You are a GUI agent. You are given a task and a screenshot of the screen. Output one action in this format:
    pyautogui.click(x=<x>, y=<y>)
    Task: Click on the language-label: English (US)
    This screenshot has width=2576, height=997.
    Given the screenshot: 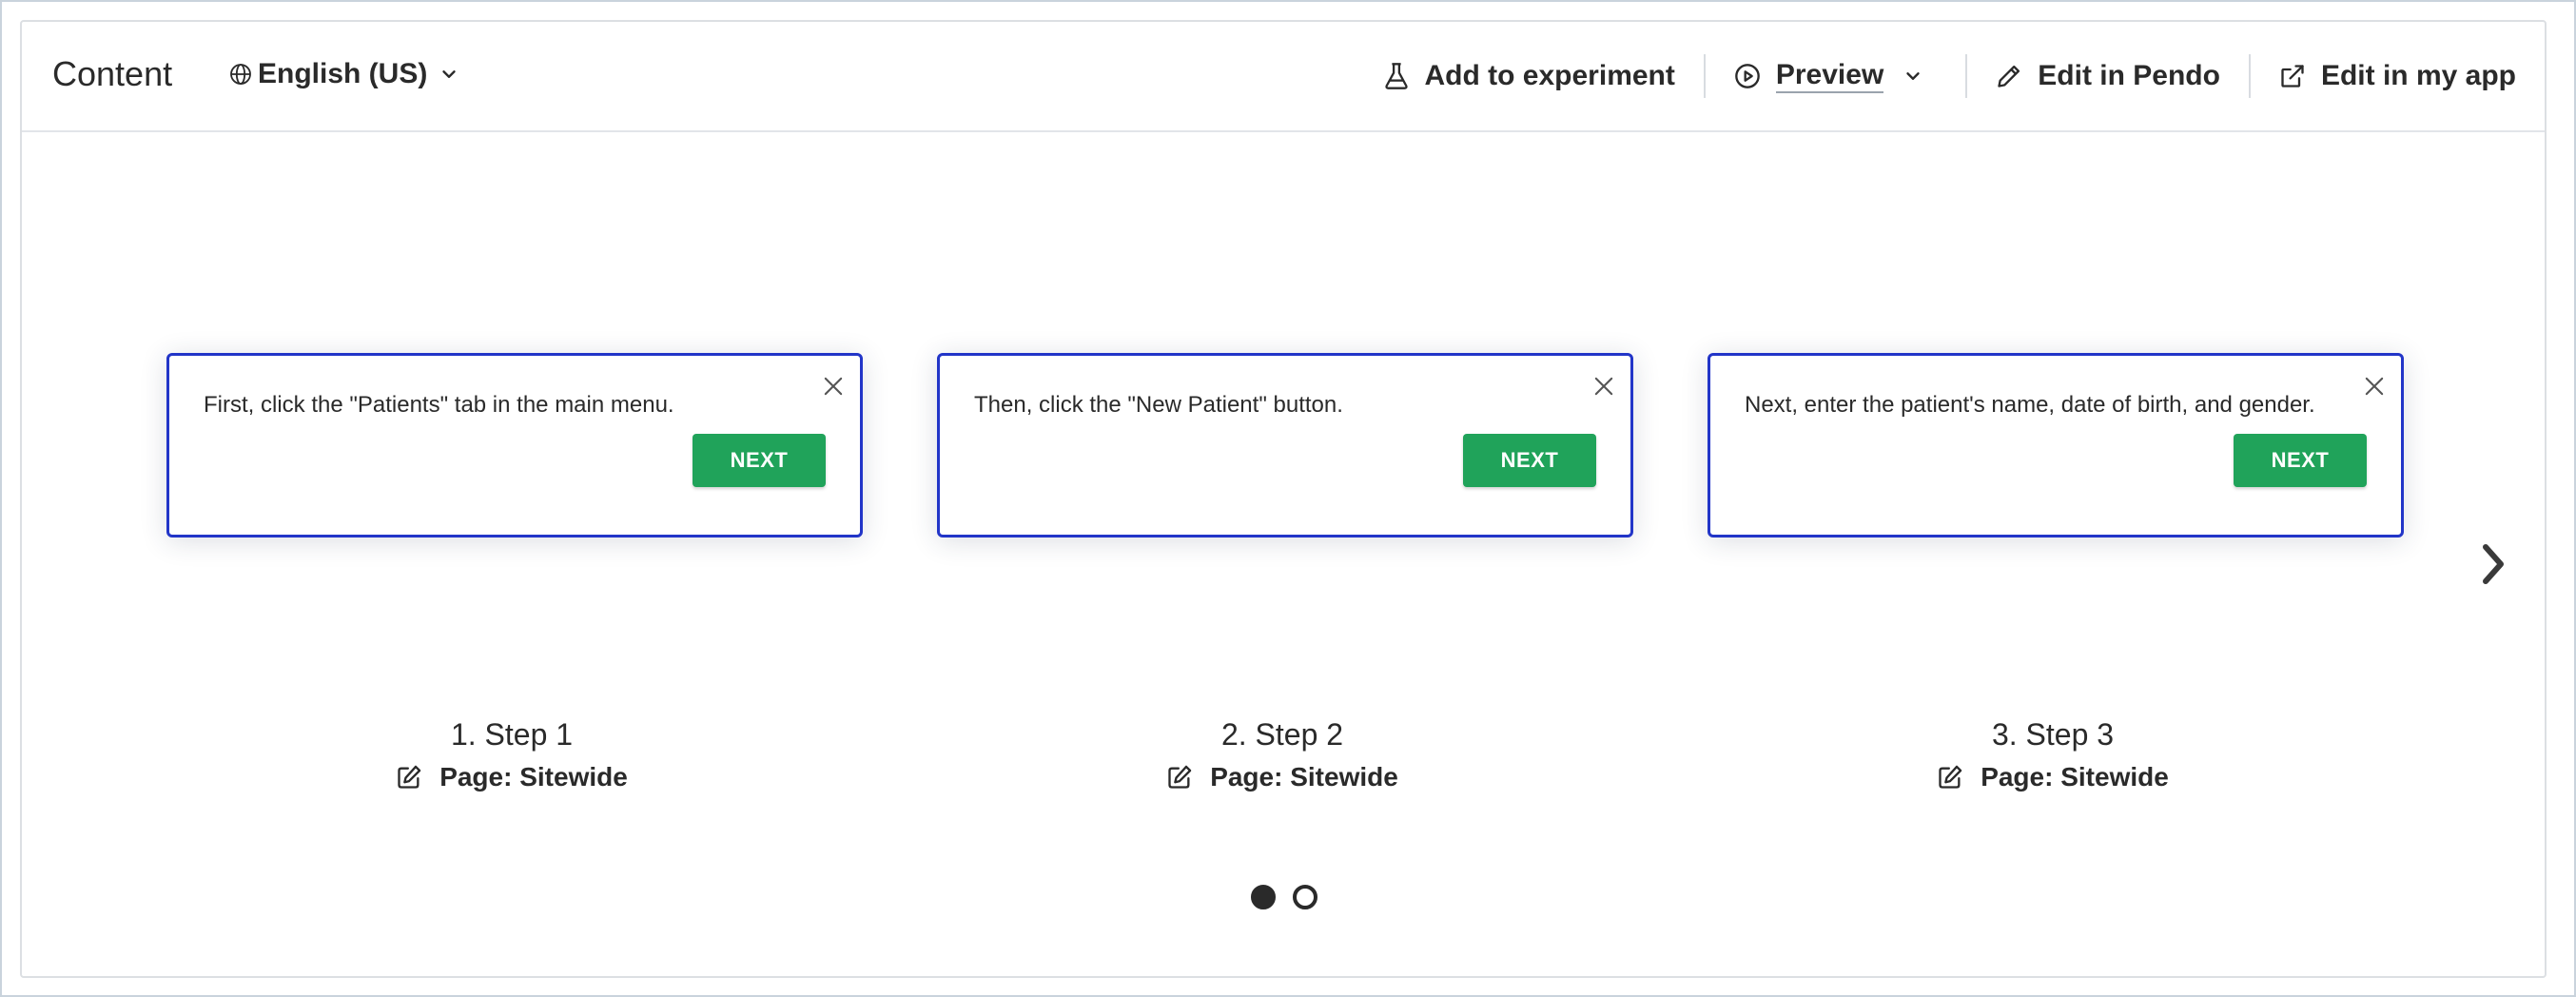 What is the action you would take?
    pyautogui.click(x=343, y=73)
    